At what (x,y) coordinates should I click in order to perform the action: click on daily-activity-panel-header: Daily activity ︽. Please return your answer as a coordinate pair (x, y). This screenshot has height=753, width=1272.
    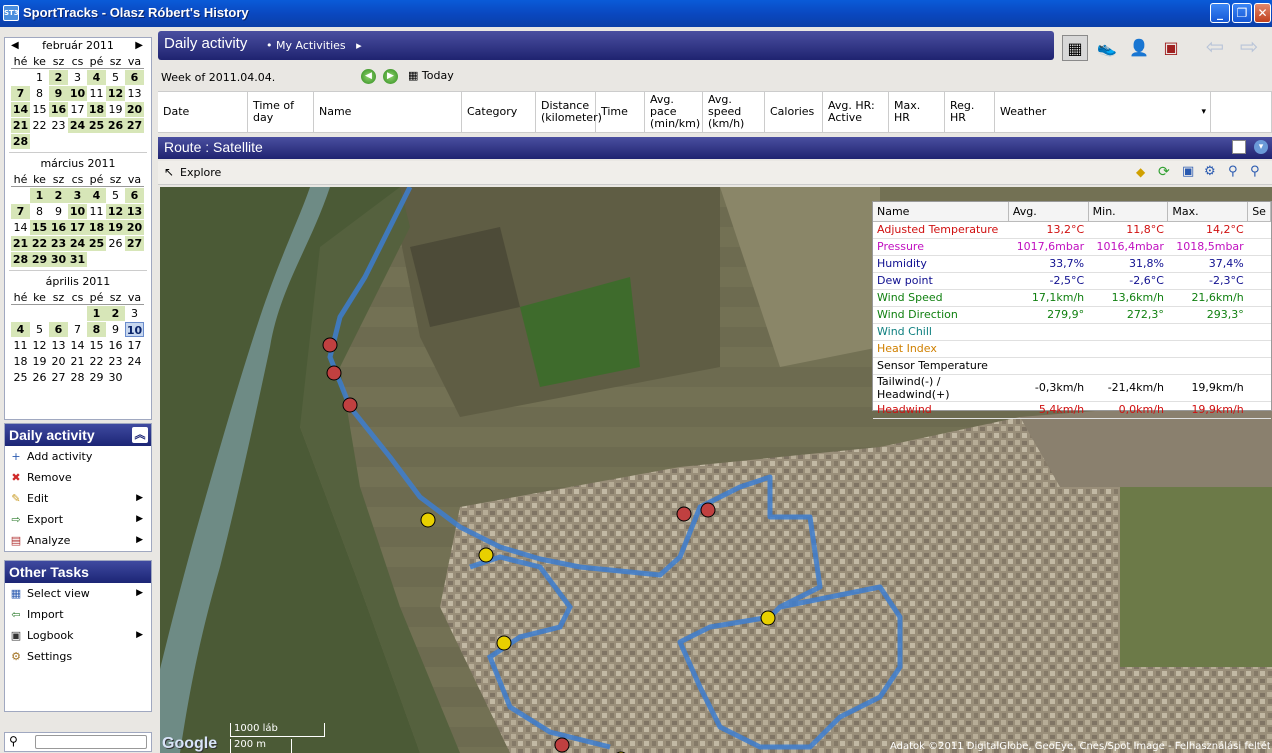
    Looking at the image, I should click on (78, 435).